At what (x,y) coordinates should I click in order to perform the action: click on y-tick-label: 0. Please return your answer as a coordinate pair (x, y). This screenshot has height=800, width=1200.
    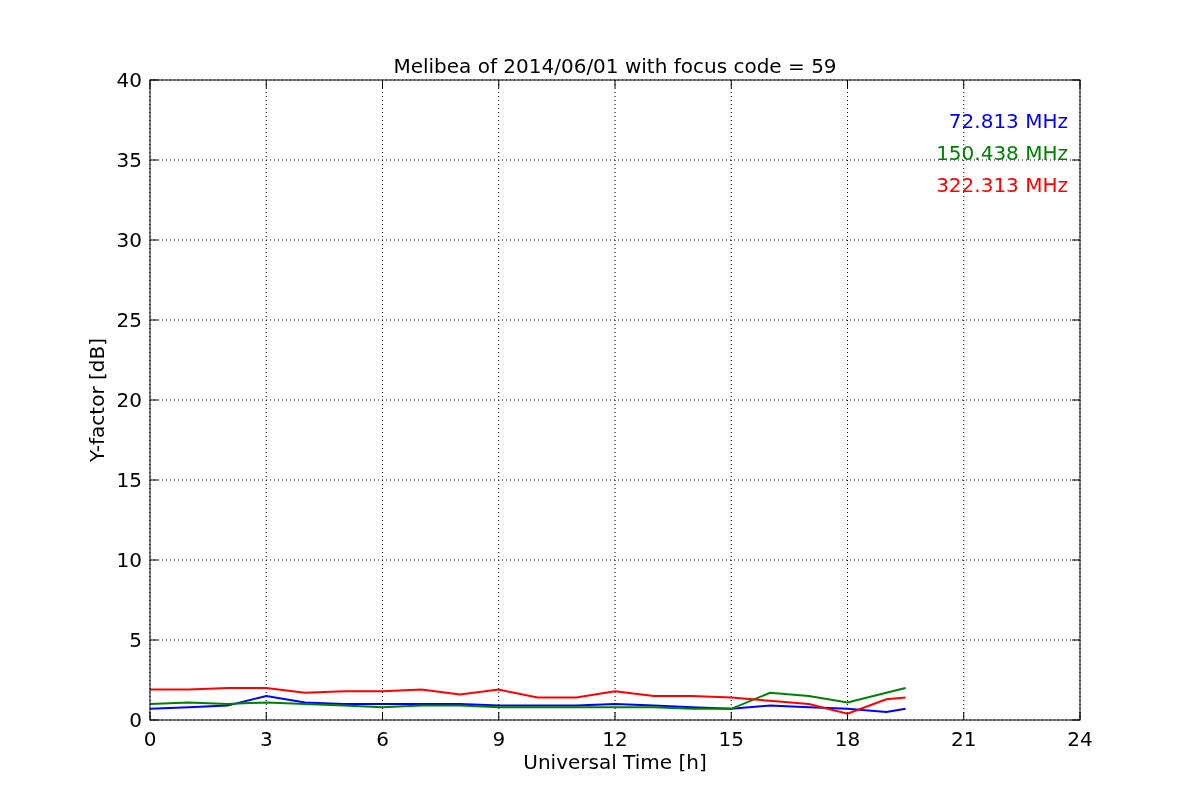
    Looking at the image, I should click on (135, 720).